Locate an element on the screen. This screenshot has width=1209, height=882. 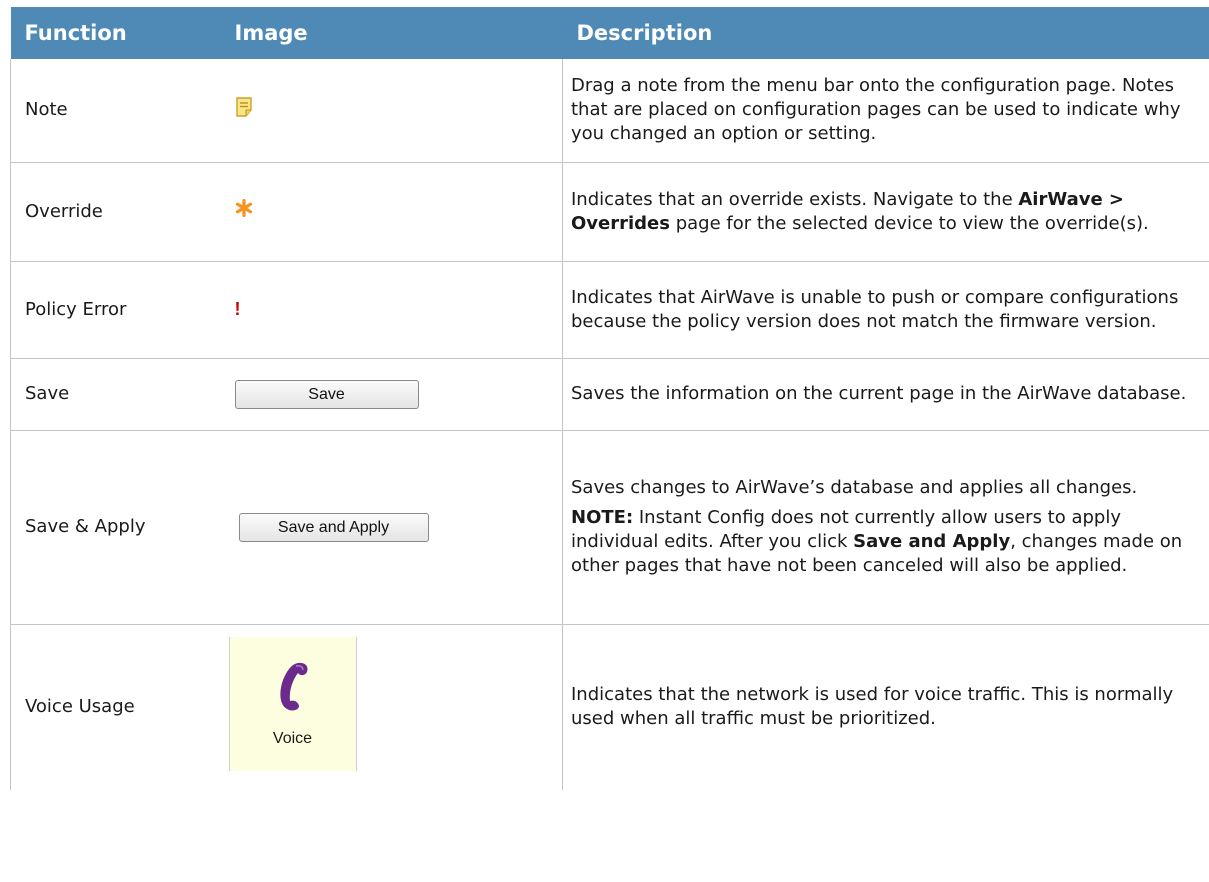
save-and-apply-button: Save and Apply is located at coordinates (333, 527).